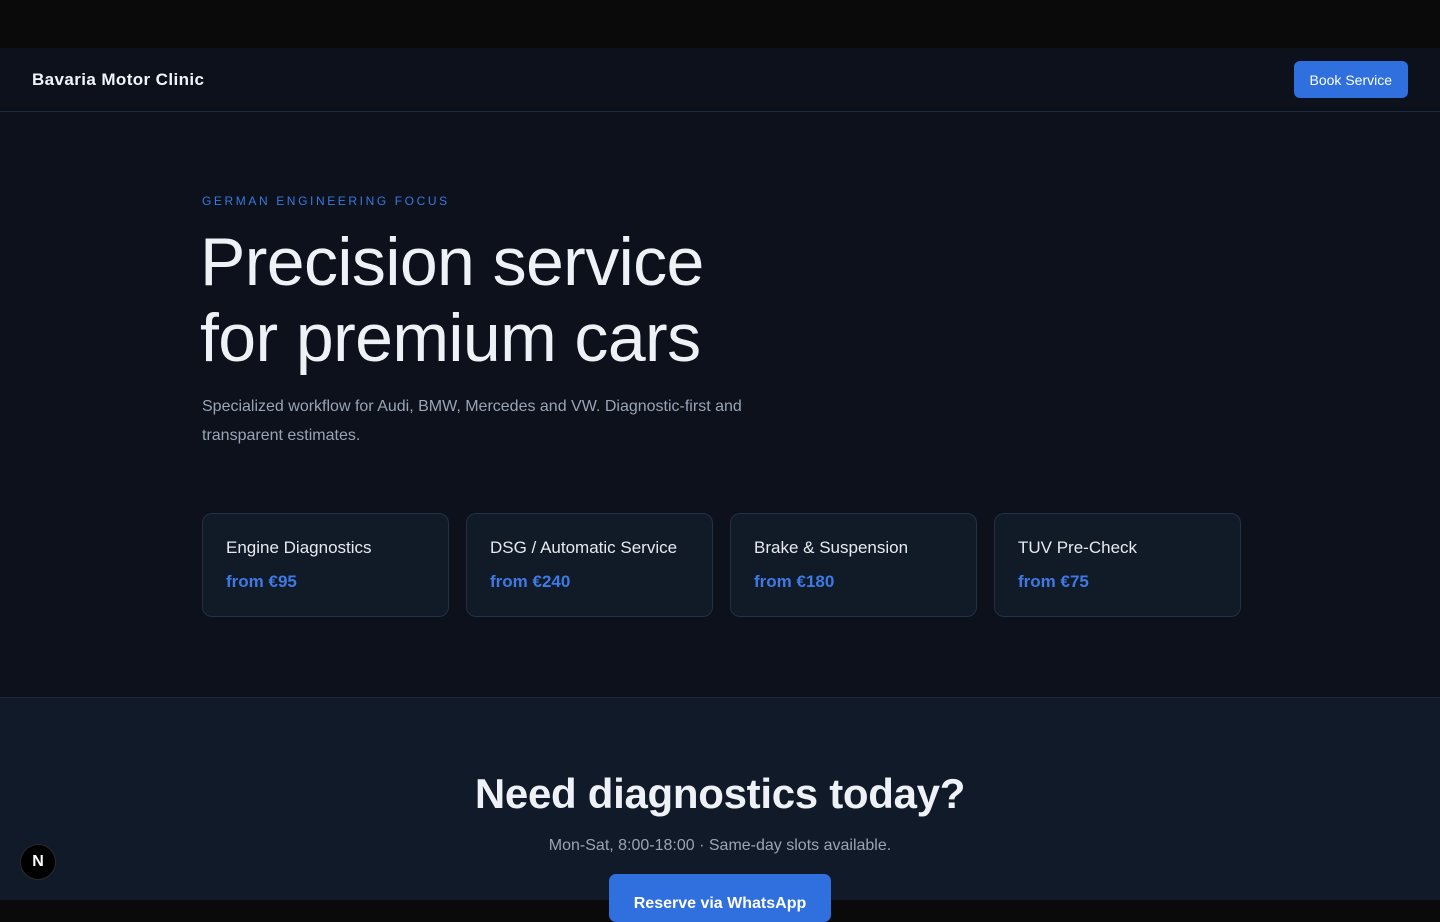 The width and height of the screenshot is (1440, 922). What do you see at coordinates (326, 201) in the screenshot?
I see `hero-eyebrow: GERMAN ENGINEERING FOCUS` at bounding box center [326, 201].